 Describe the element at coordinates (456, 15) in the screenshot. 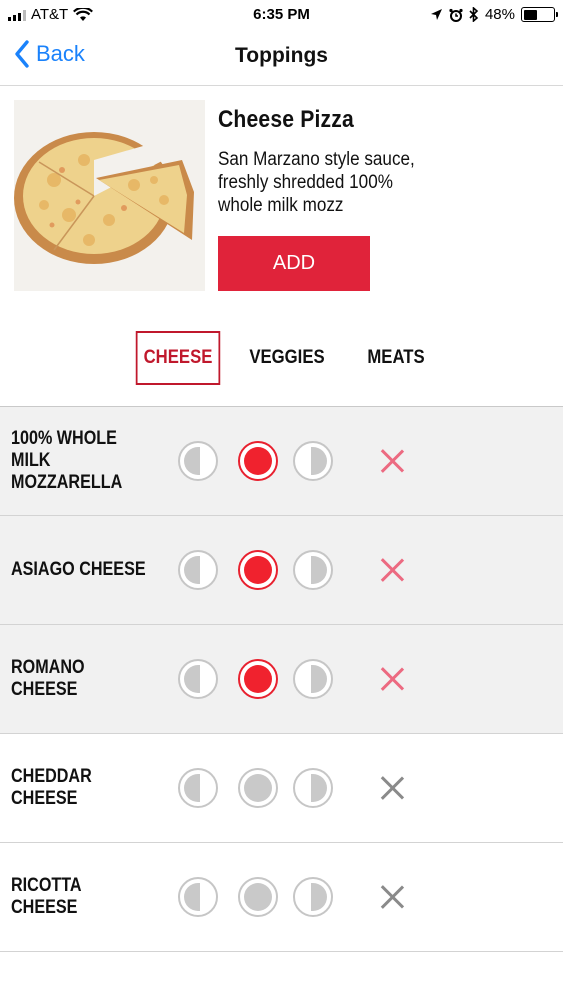

I see `alarm-icon` at that location.